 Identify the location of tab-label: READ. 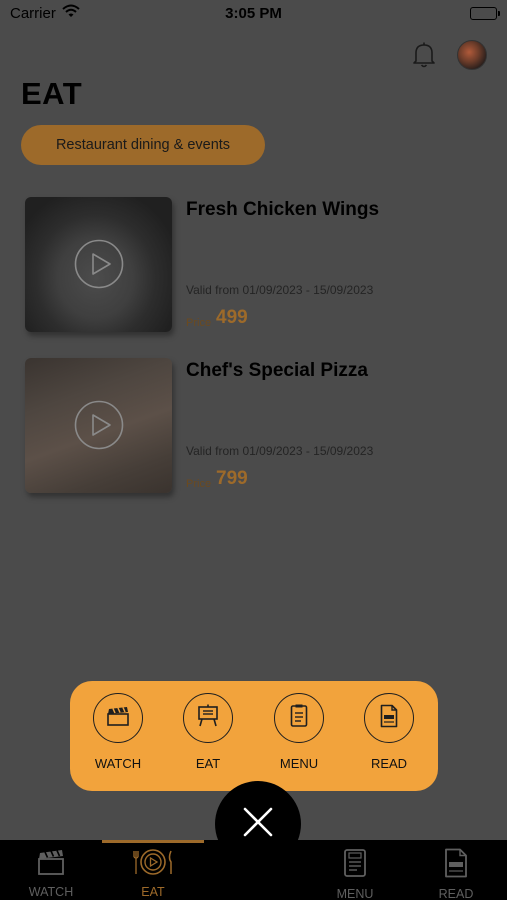
(456, 893).